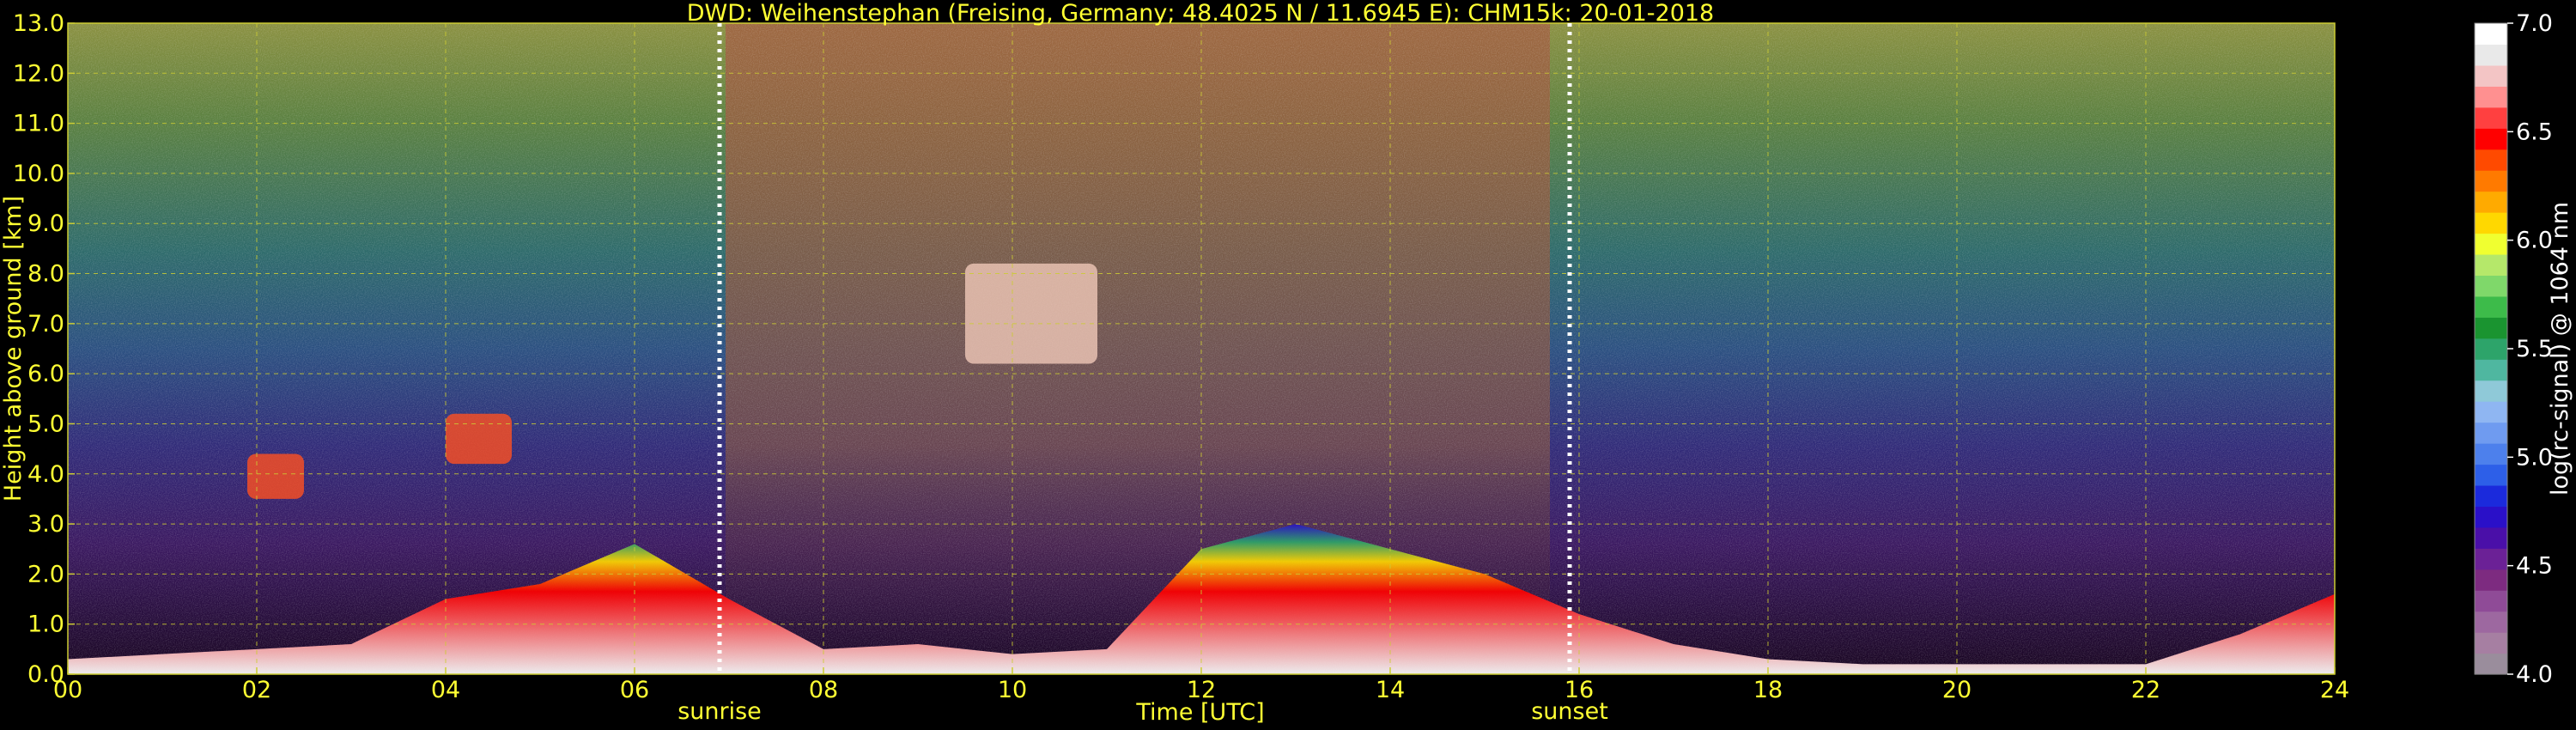 The image size is (2576, 730). I want to click on x-tick-label: 16, so click(1579, 690).